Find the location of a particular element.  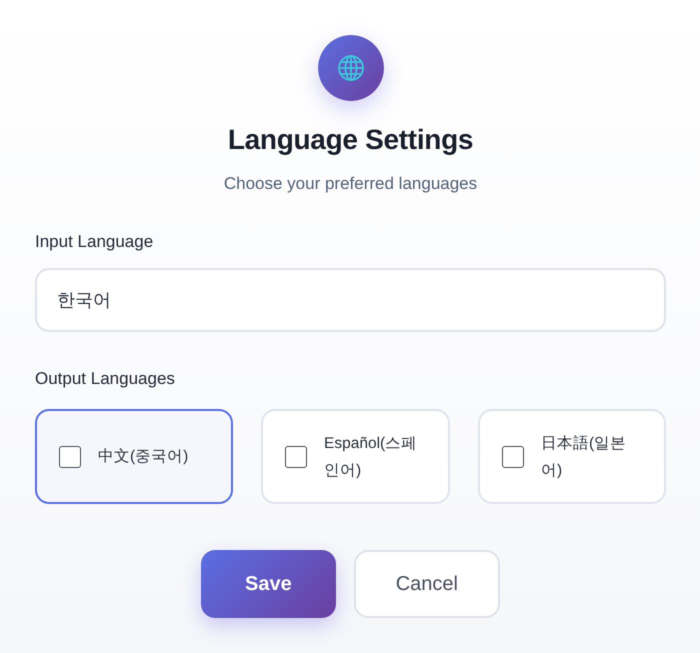

field-label: Input Language is located at coordinates (94, 242).